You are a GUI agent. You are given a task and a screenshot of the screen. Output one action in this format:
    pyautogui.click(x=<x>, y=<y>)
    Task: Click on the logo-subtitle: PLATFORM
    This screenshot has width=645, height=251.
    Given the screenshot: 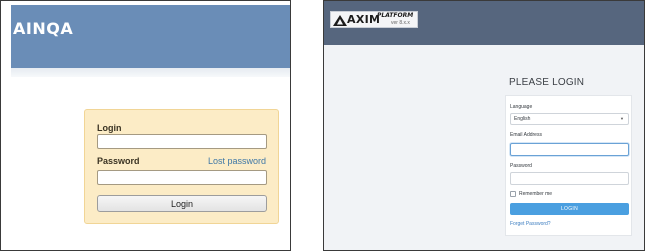 What is the action you would take?
    pyautogui.click(x=395, y=15)
    